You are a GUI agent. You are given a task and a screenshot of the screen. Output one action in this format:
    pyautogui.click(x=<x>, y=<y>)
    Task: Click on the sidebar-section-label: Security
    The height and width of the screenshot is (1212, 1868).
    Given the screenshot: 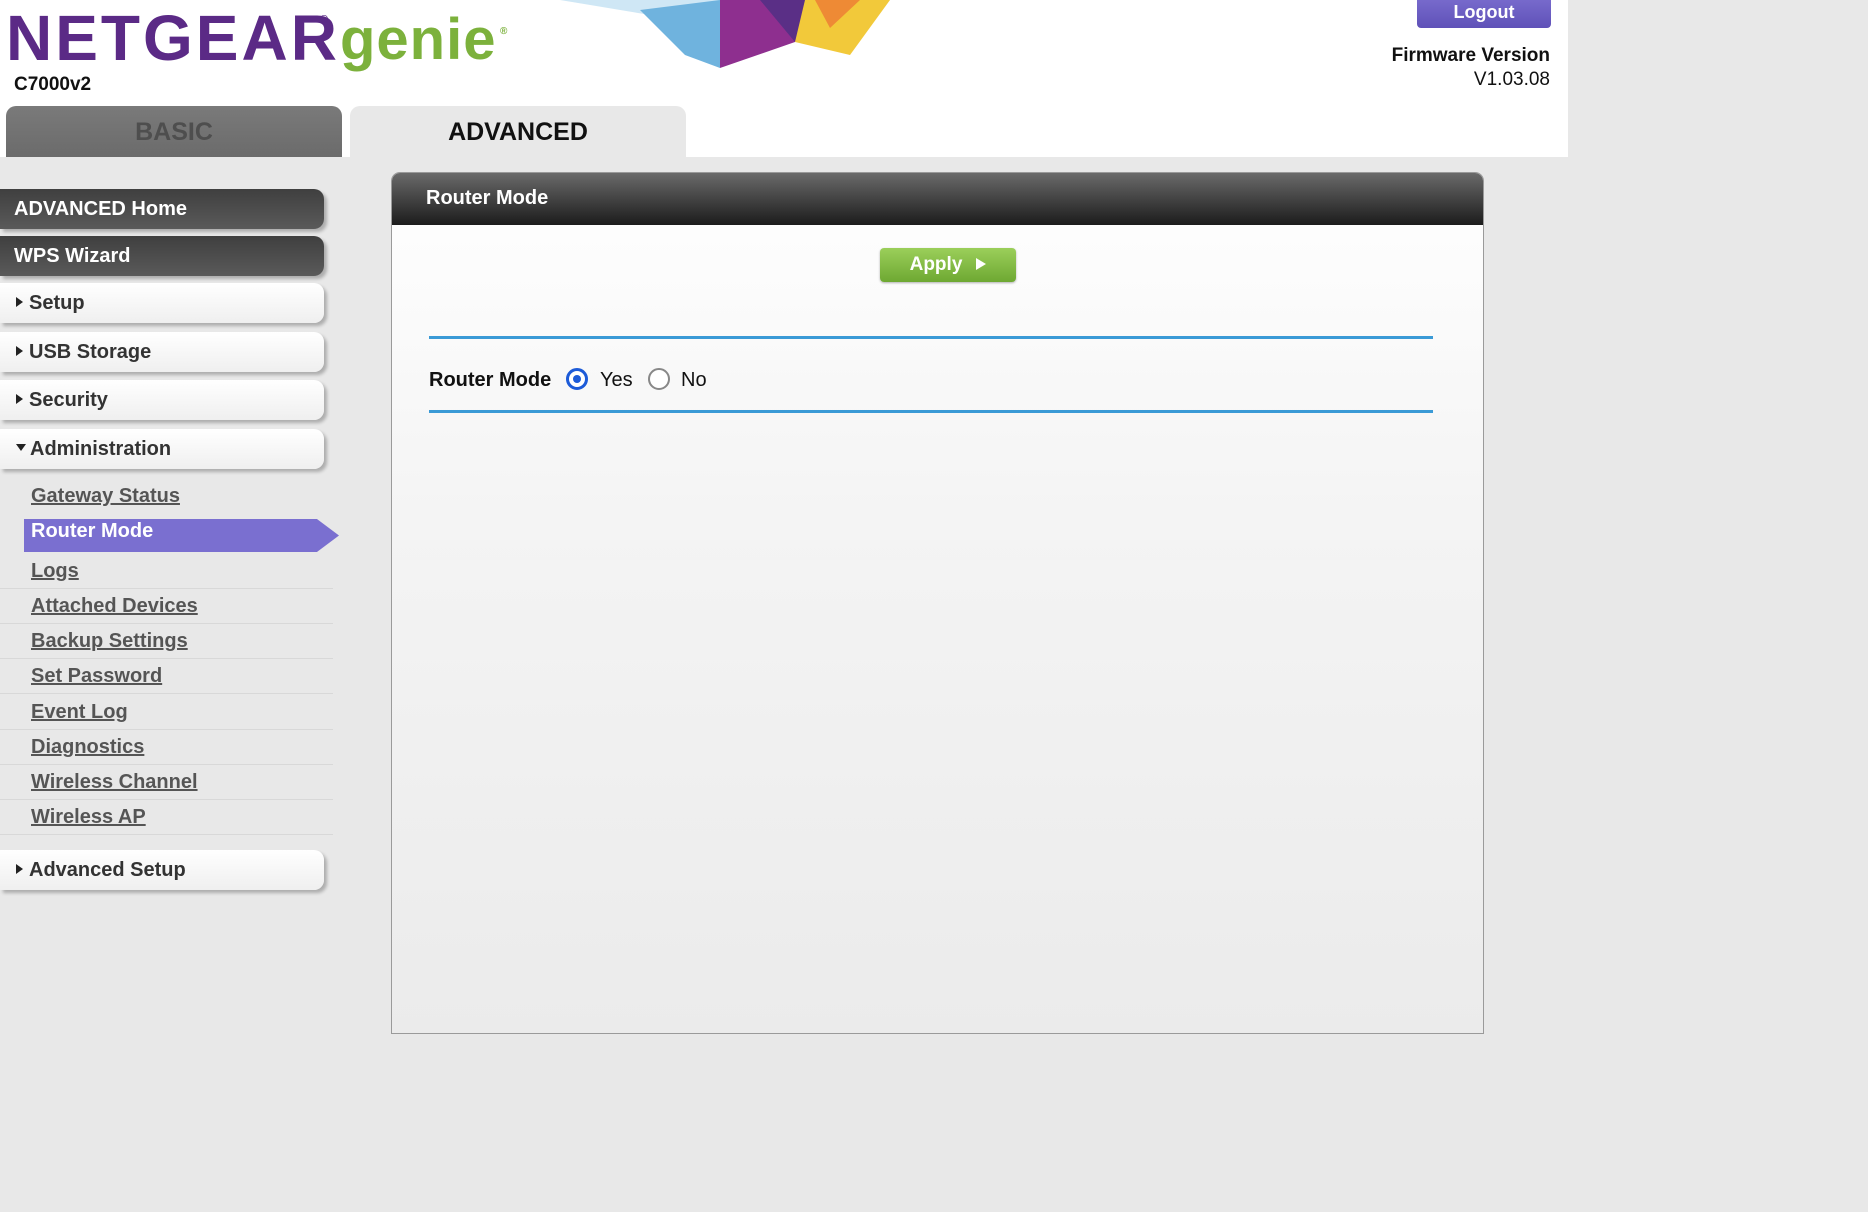 What is the action you would take?
    pyautogui.click(x=68, y=400)
    